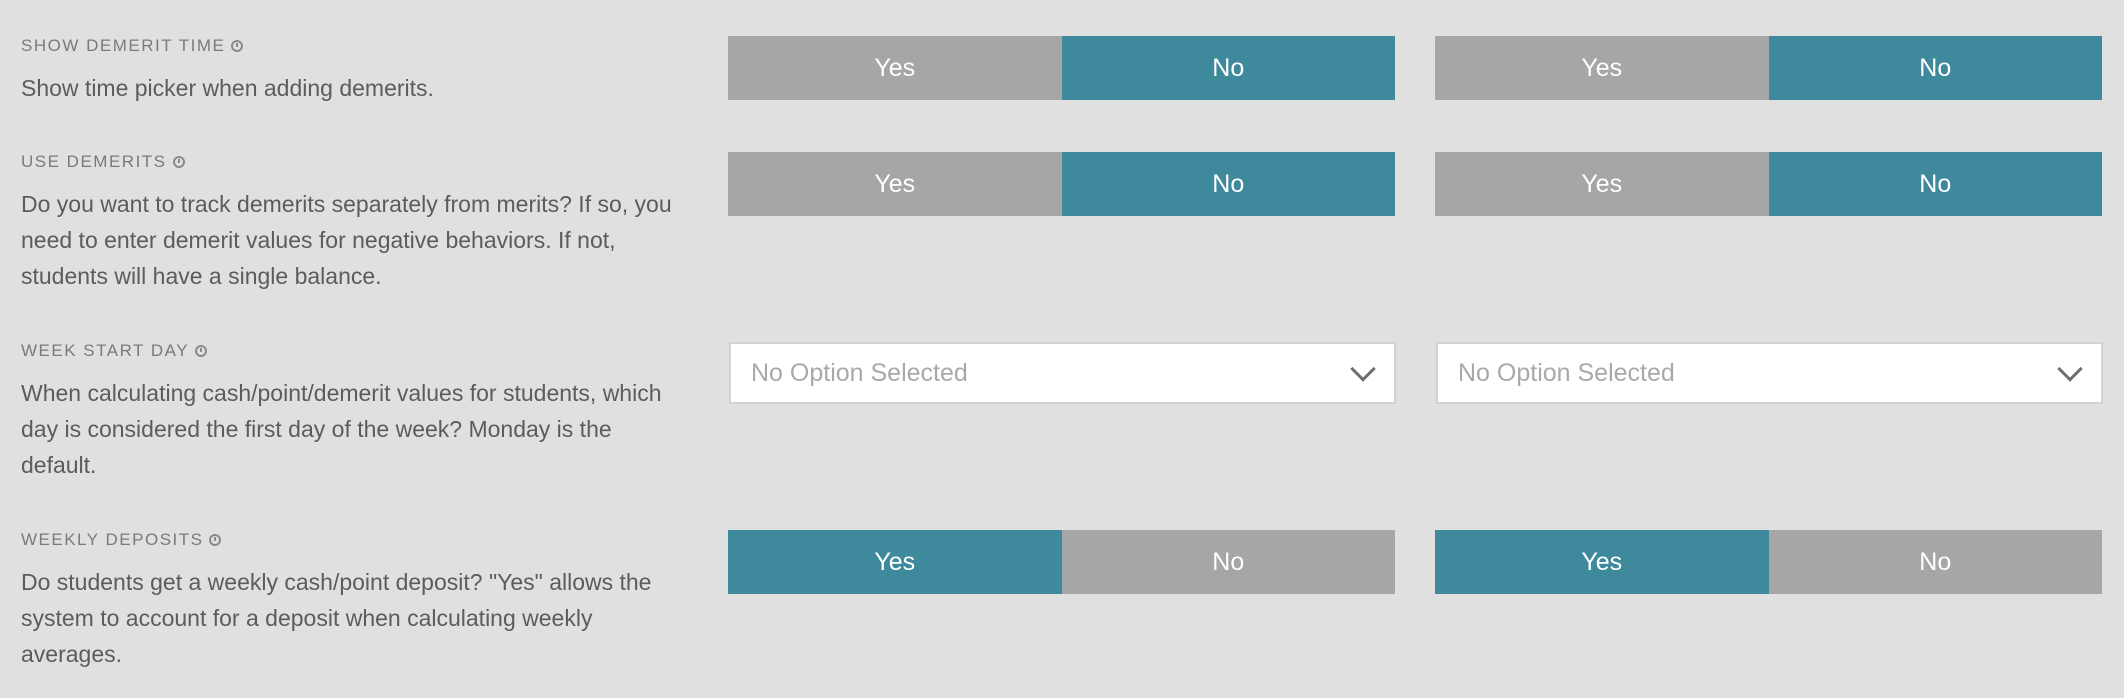  I want to click on show-demerit-time-toggle-right: Yes No, so click(1768, 68).